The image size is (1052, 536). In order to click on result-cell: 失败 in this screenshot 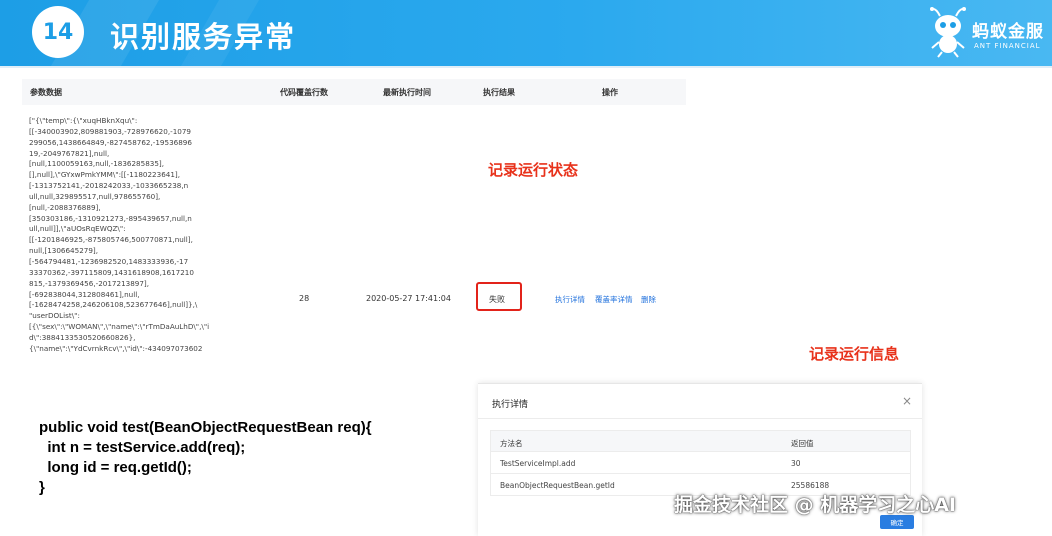, I will do `click(497, 299)`.